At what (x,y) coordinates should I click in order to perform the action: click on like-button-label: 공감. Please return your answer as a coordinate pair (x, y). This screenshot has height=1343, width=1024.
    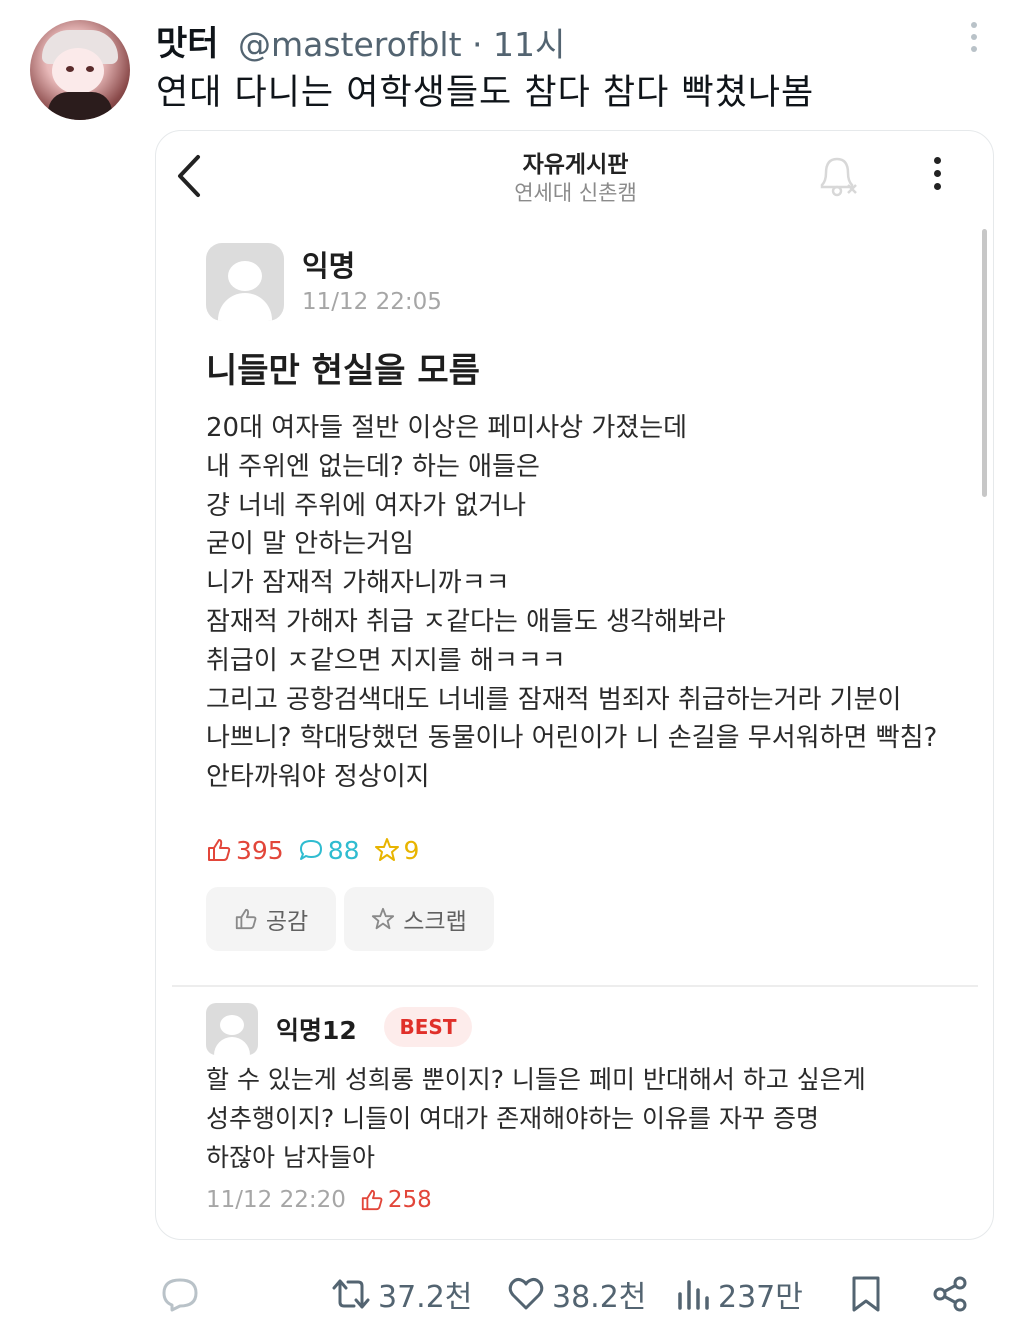
    Looking at the image, I should click on (287, 922).